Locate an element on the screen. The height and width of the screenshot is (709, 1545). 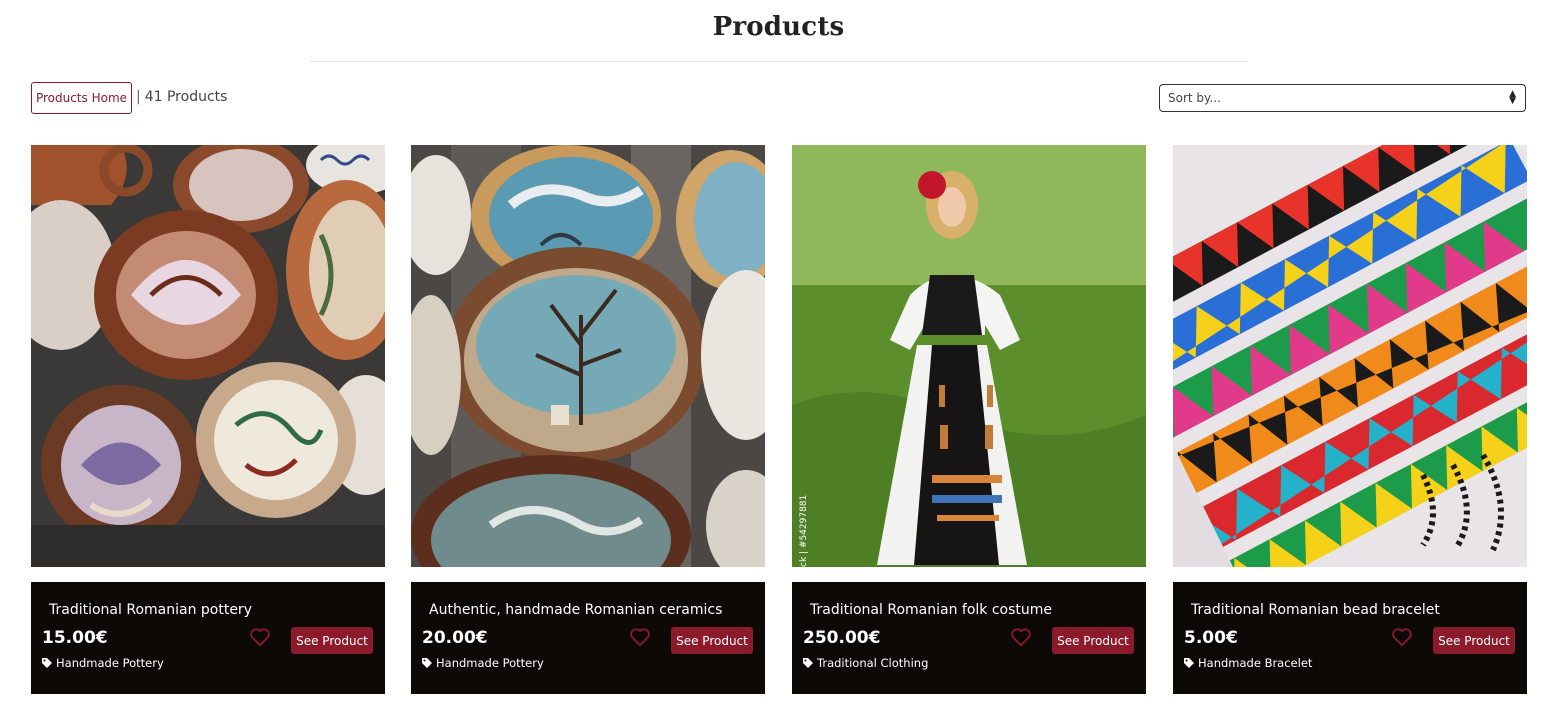
swirled-clay-plates-photo is located at coordinates (208, 356).